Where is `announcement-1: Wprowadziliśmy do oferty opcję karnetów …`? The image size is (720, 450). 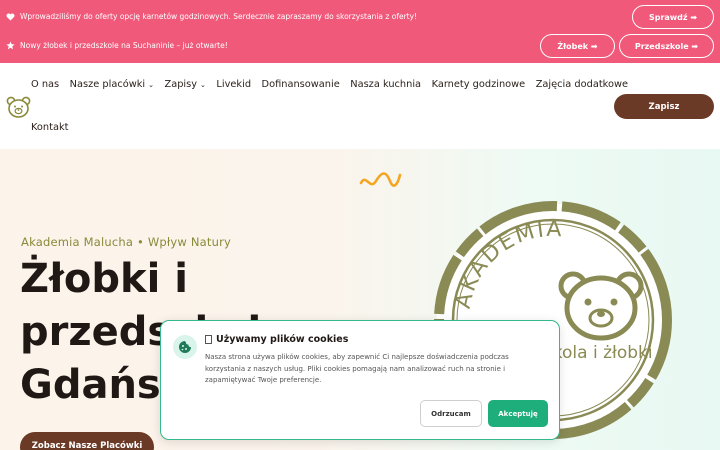 announcement-1: Wprowadziliśmy do oferty opcję karnetów … is located at coordinates (211, 16).